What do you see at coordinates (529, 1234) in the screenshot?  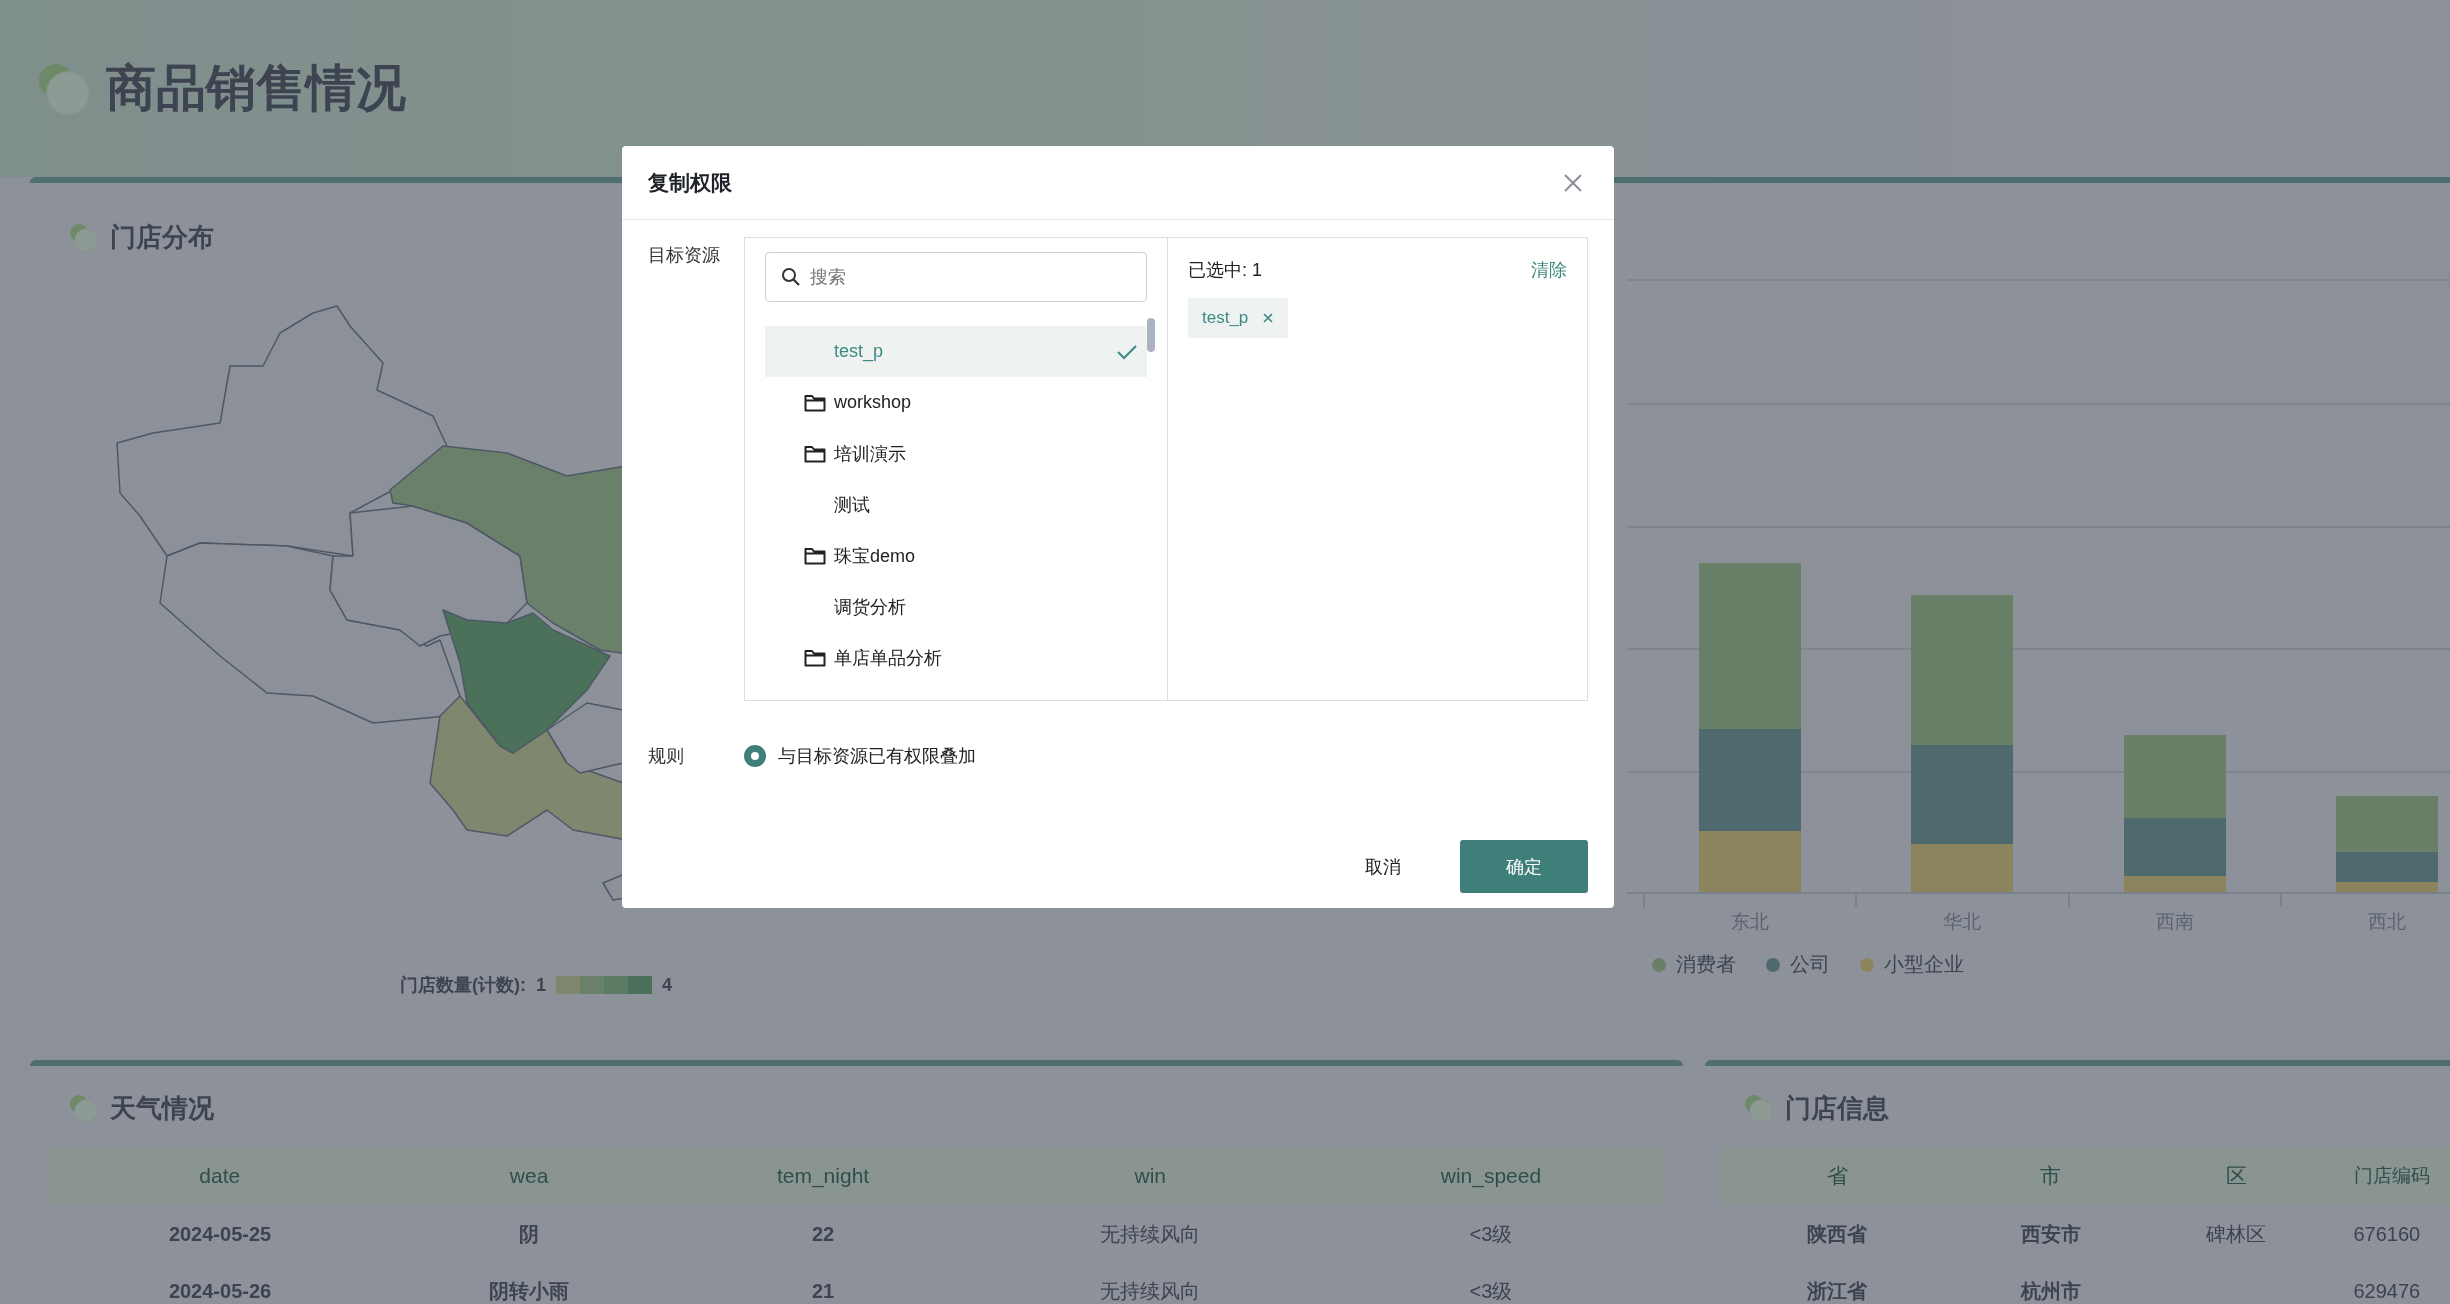 I see `table-cell: 阴` at bounding box center [529, 1234].